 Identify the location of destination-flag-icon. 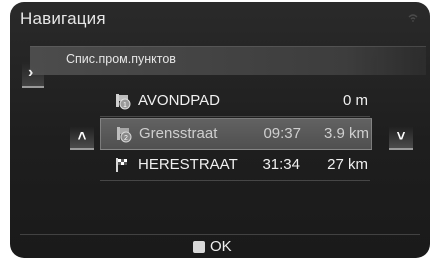
(121, 165).